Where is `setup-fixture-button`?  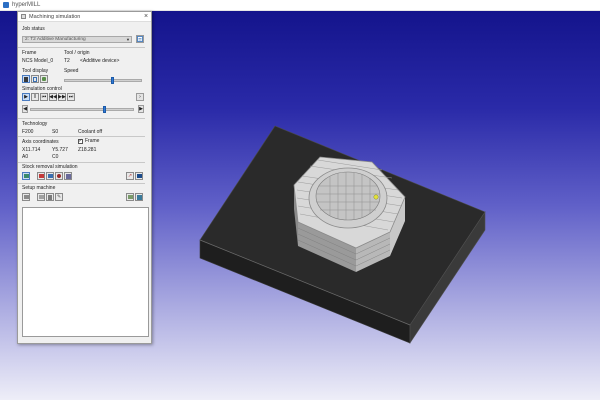 setup-fixture-button is located at coordinates (50, 197).